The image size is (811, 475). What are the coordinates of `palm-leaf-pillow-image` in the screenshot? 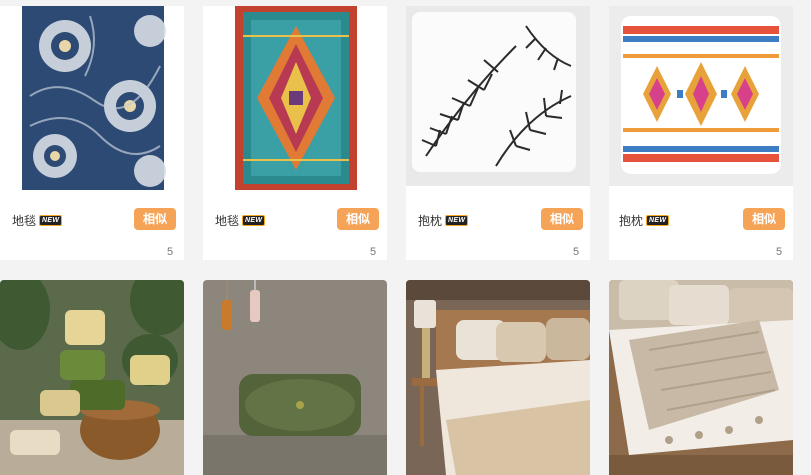 It's located at (498, 96).